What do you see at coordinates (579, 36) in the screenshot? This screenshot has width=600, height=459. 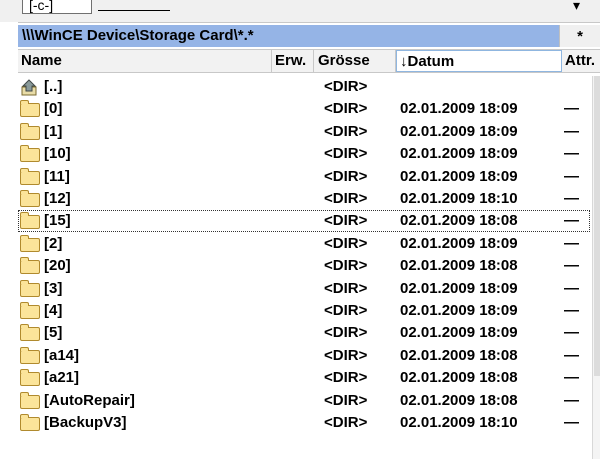 I see `path-filter-button: *` at bounding box center [579, 36].